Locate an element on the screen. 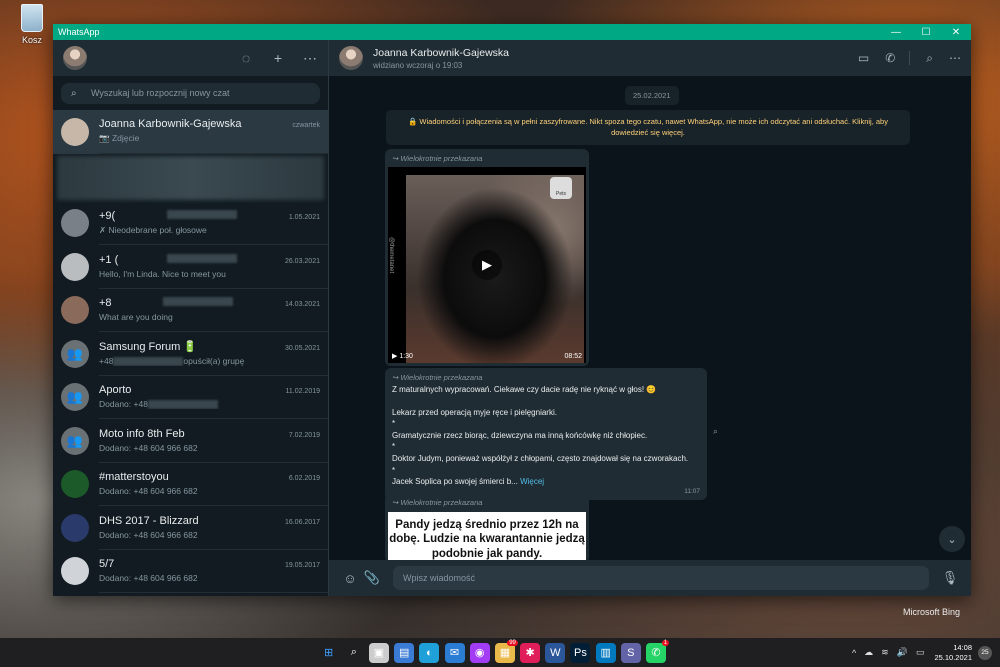  search-messages-icon: ⌕ is located at coordinates (929, 58).